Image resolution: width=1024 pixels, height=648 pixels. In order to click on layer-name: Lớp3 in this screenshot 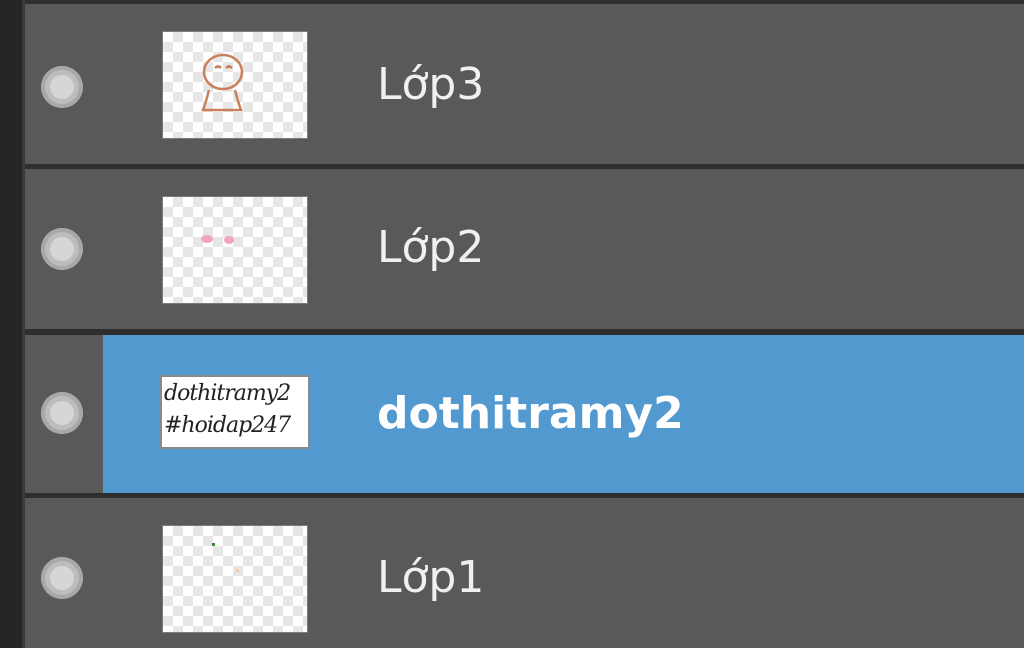, I will do `click(431, 84)`.